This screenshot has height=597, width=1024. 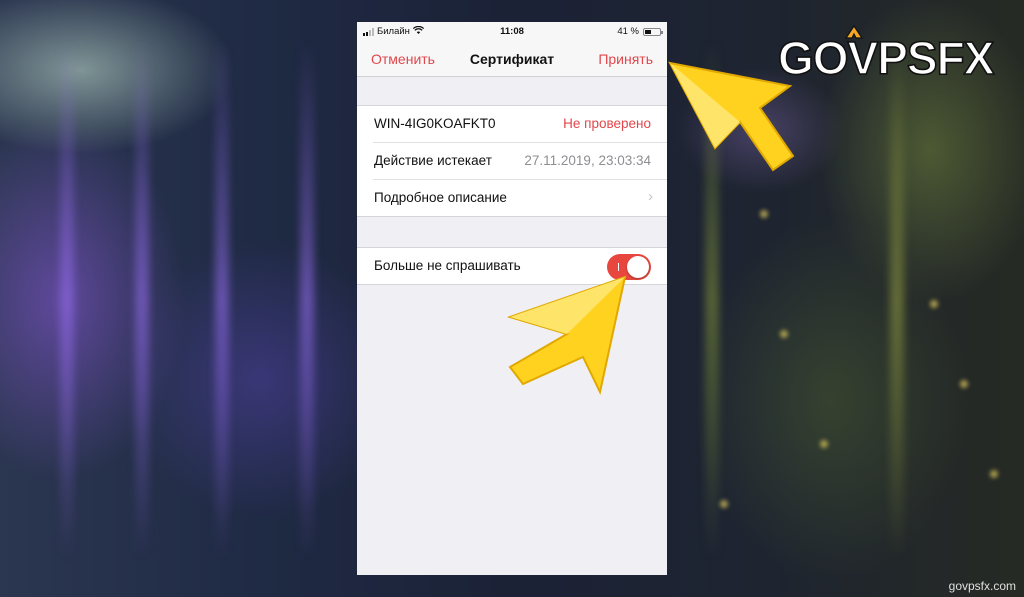 I want to click on arrow-pointer-icon, so click(x=566, y=335).